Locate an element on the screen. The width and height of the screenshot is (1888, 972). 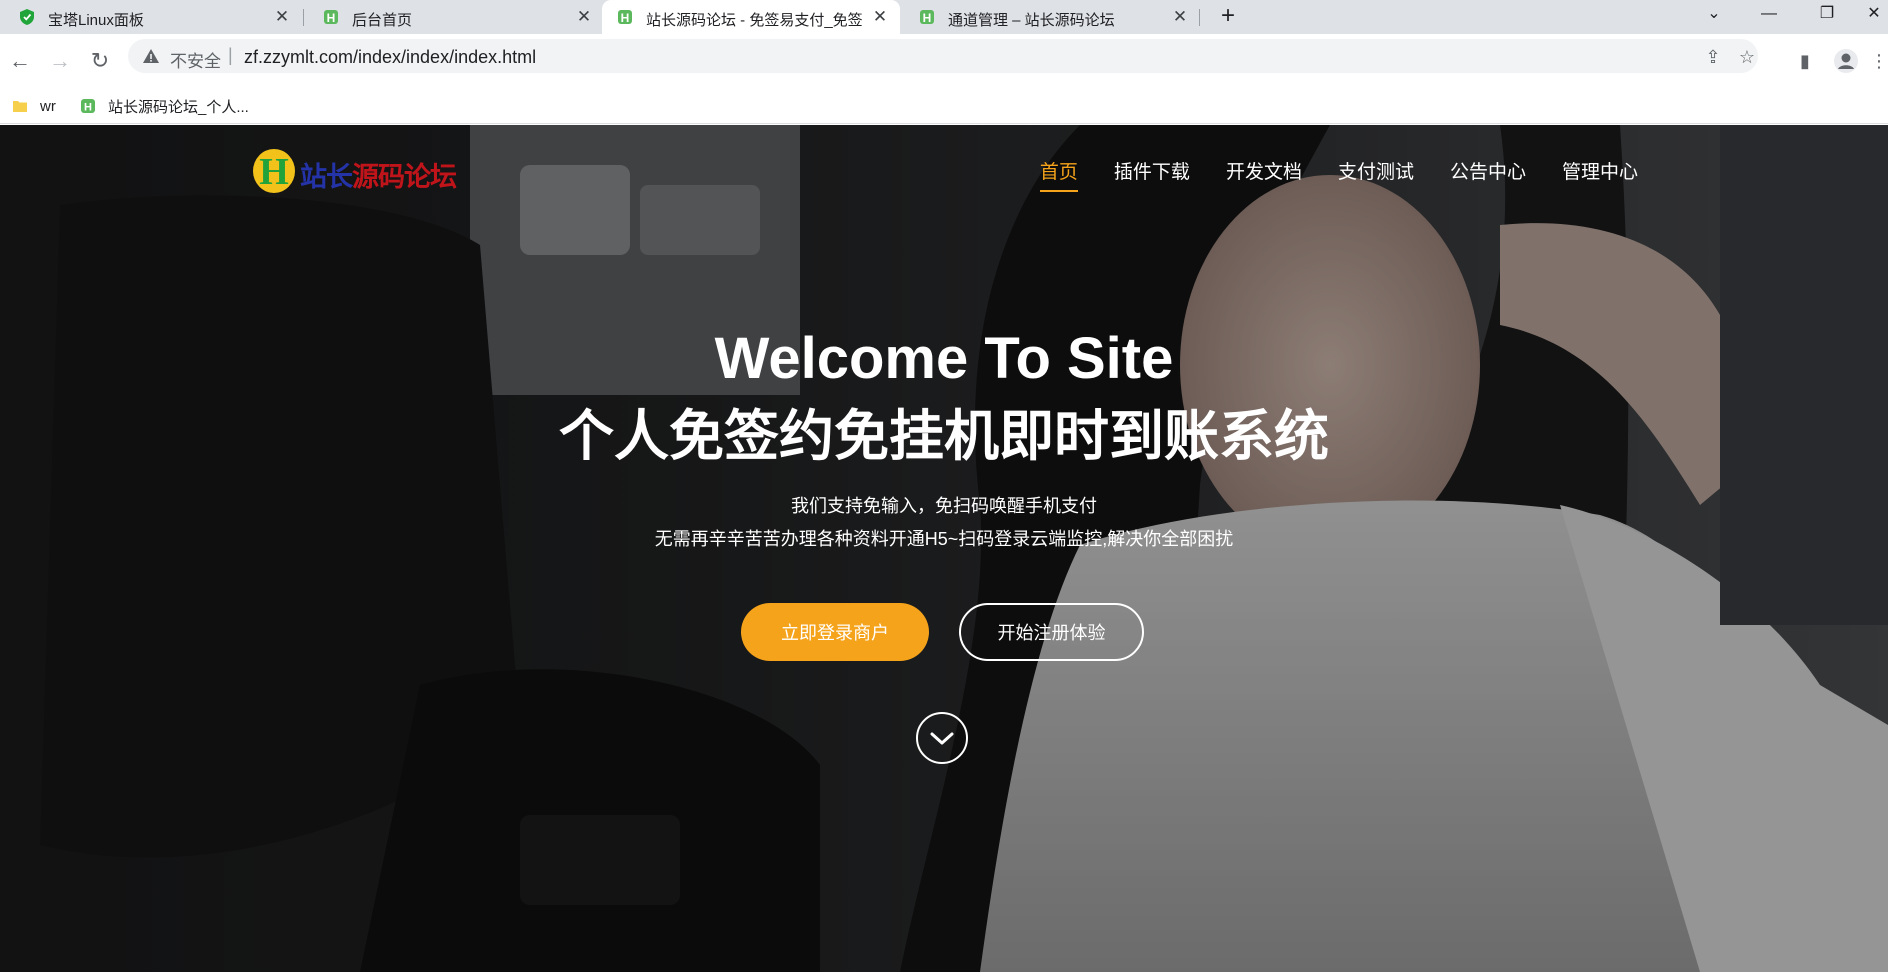
nav-announcements: 公告中心 is located at coordinates (1488, 174).